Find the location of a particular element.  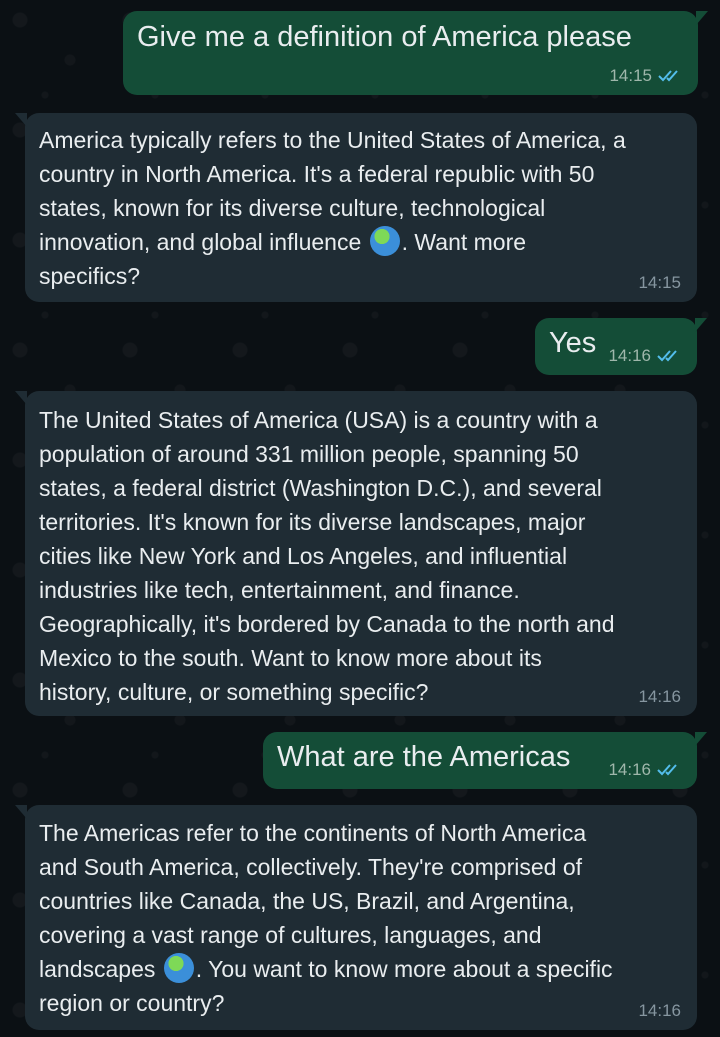

outgoing-message: Yes 14:16 is located at coordinates (621, 346).